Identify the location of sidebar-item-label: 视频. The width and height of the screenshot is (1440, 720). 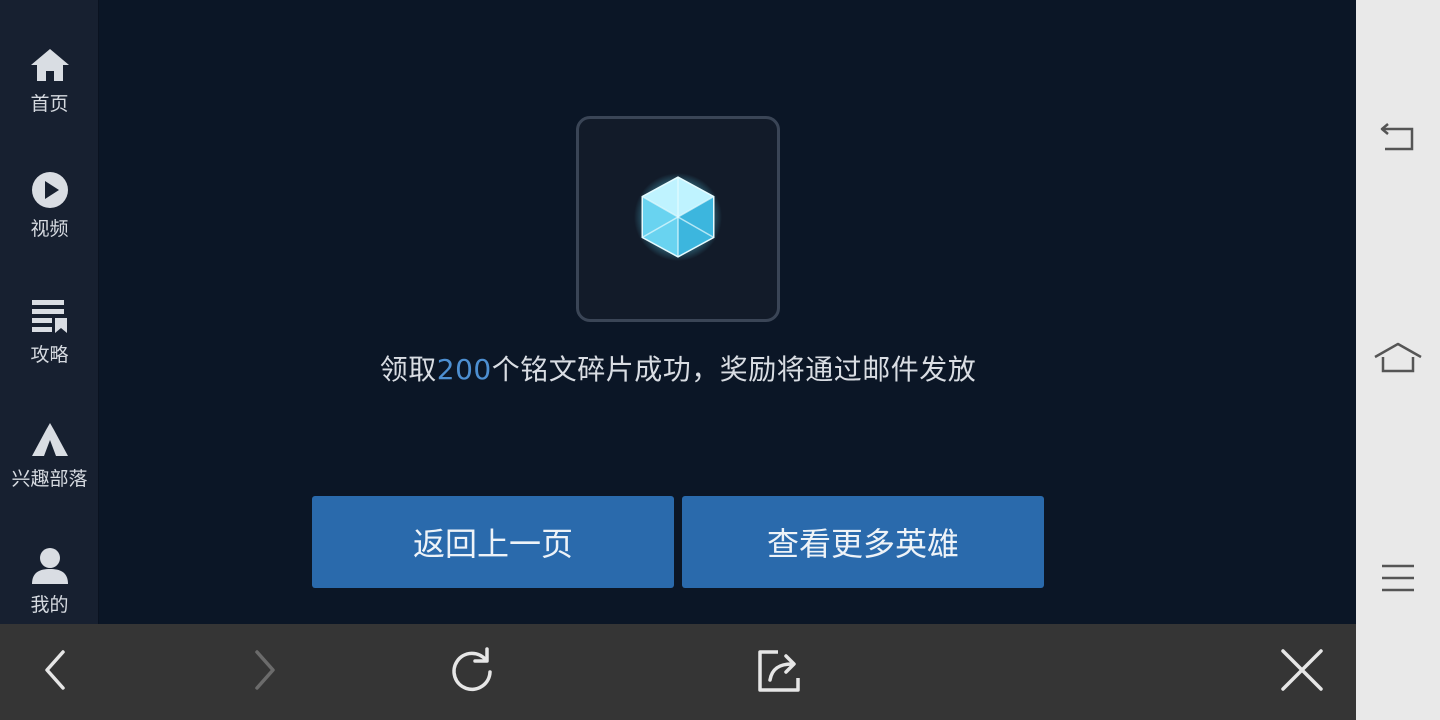
(49, 229).